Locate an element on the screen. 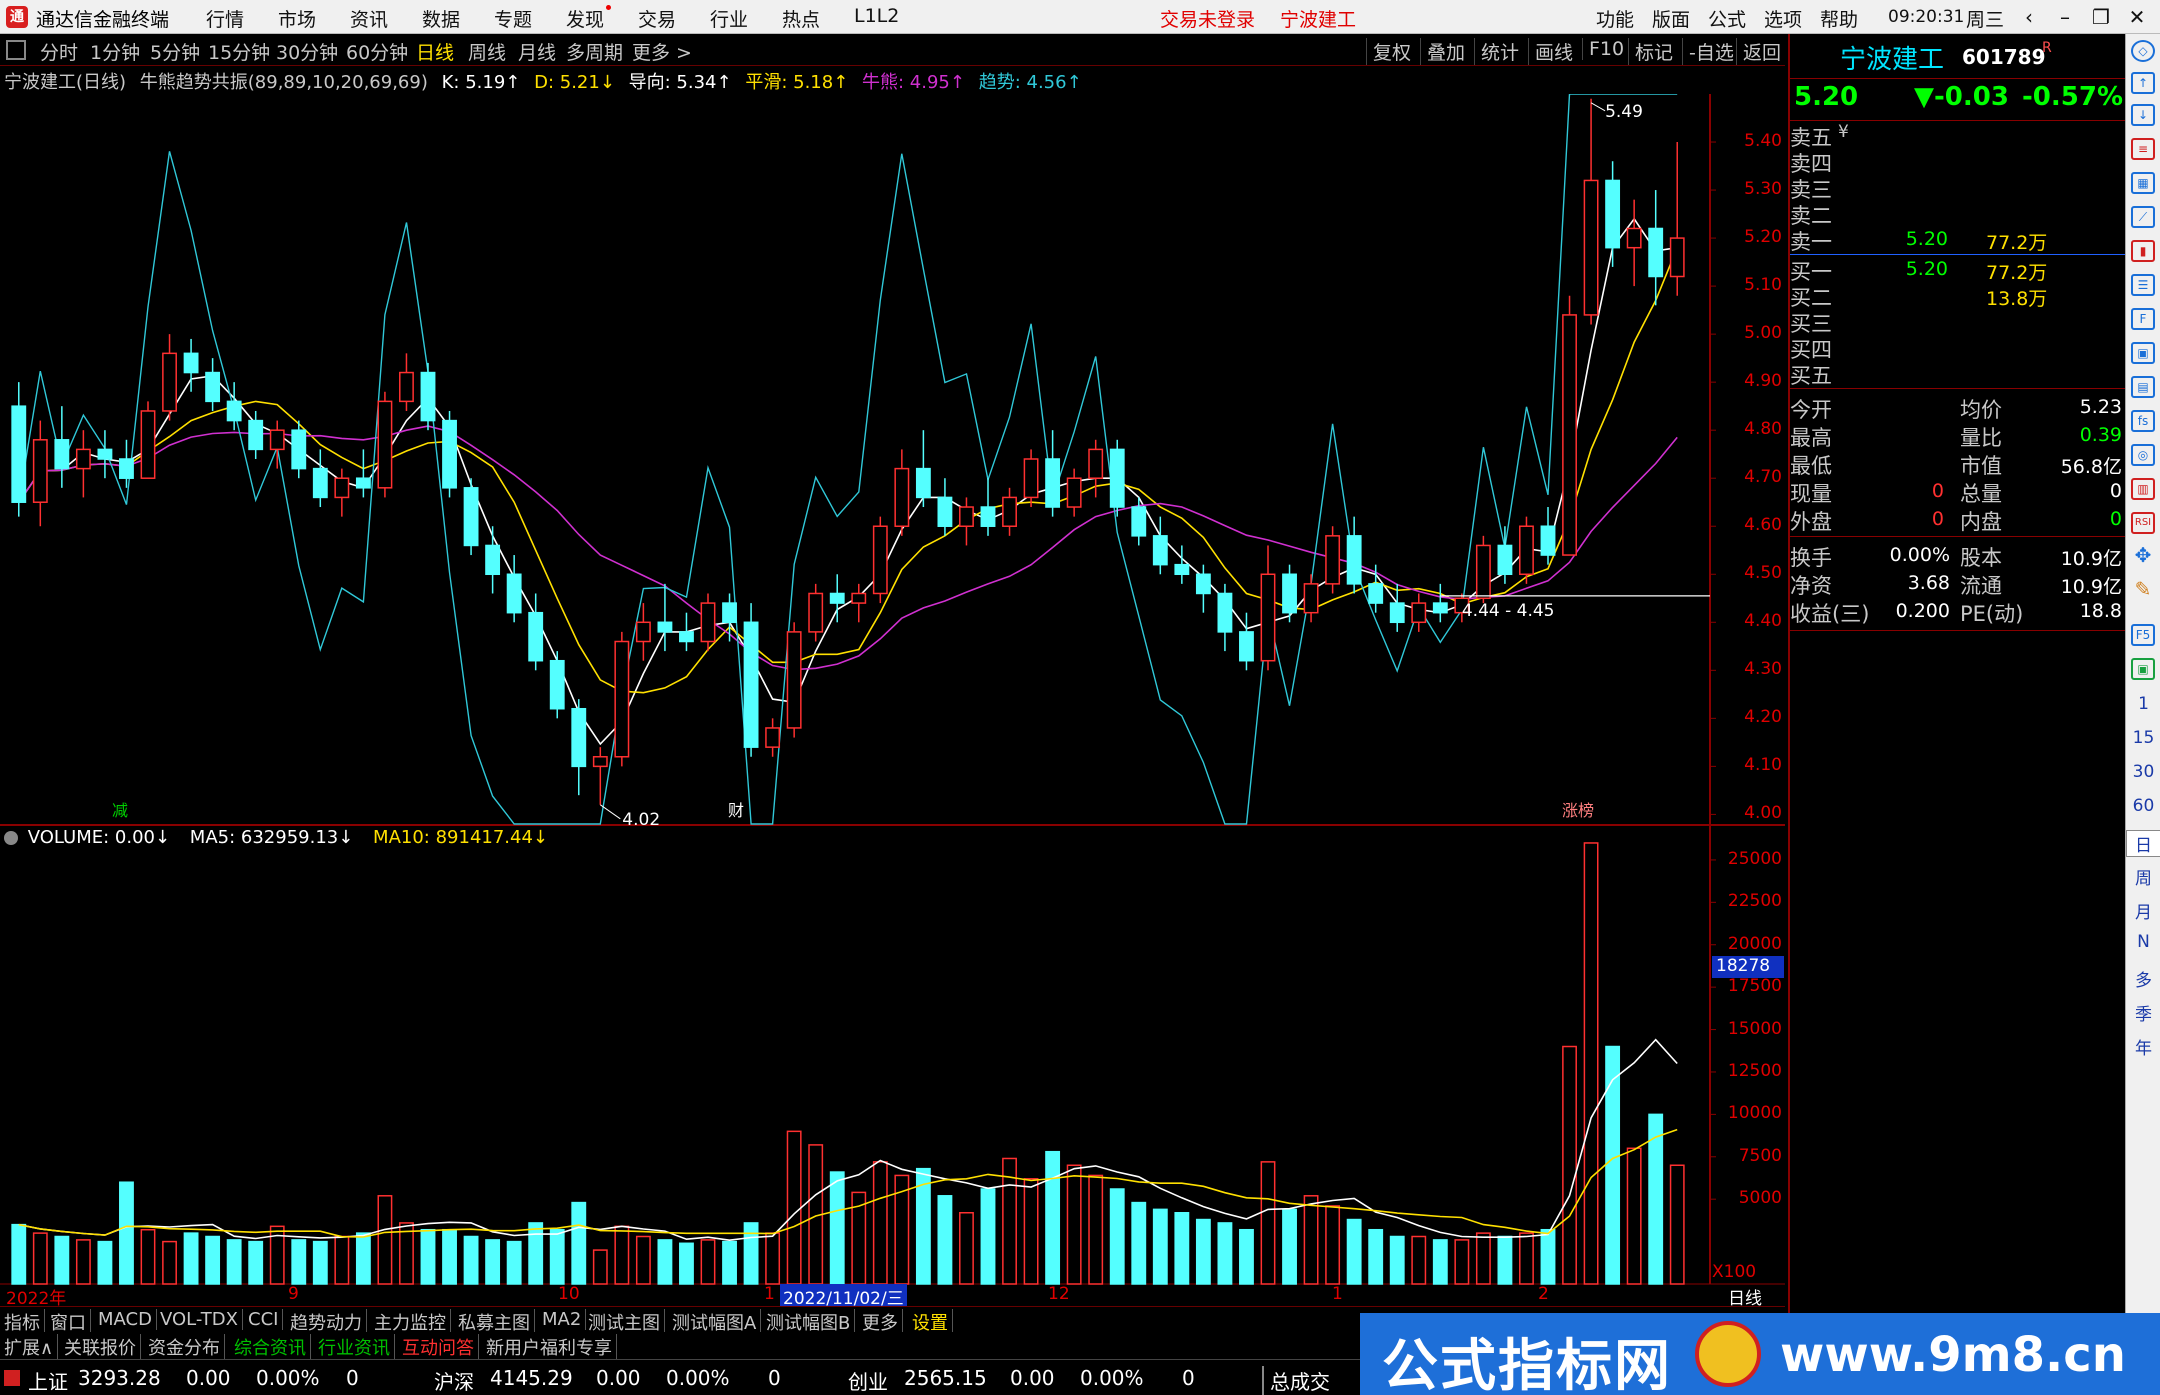 The image size is (2160, 1395). diamond-nav-icon: ◇ is located at coordinates (2143, 51).